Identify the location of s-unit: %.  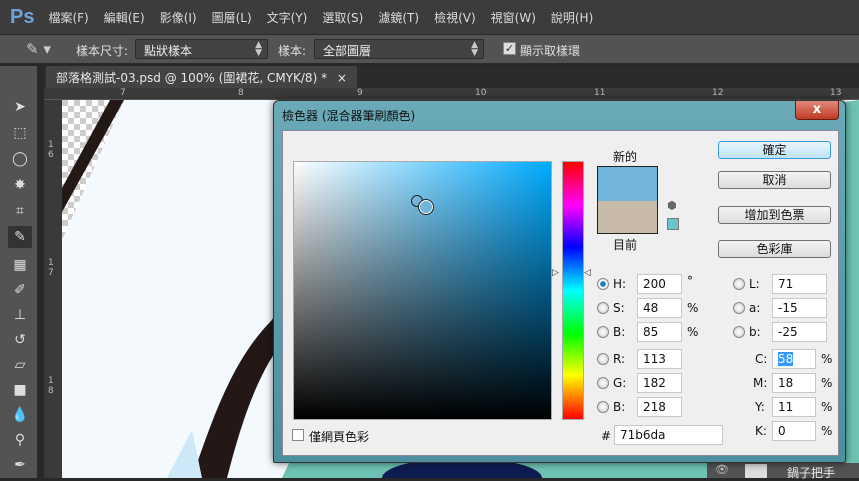
(693, 308).